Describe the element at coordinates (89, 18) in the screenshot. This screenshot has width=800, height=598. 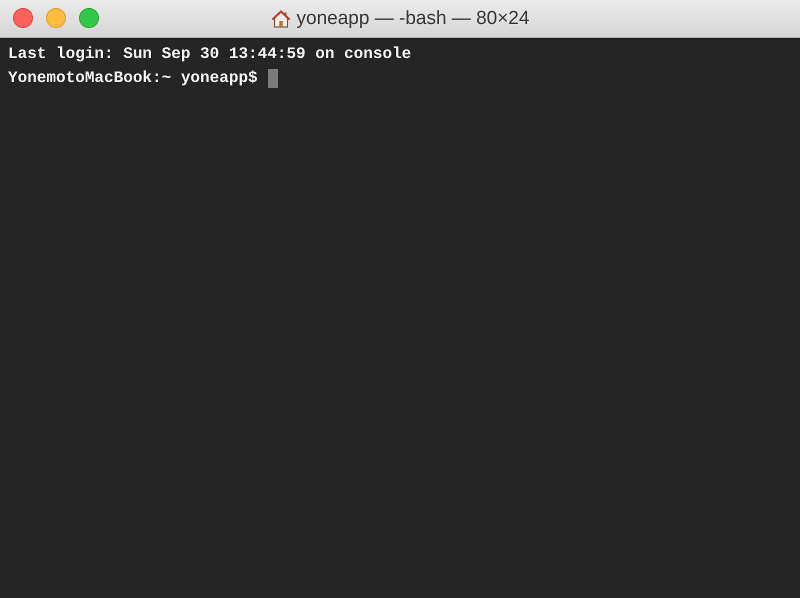
I see `zoom-button` at that location.